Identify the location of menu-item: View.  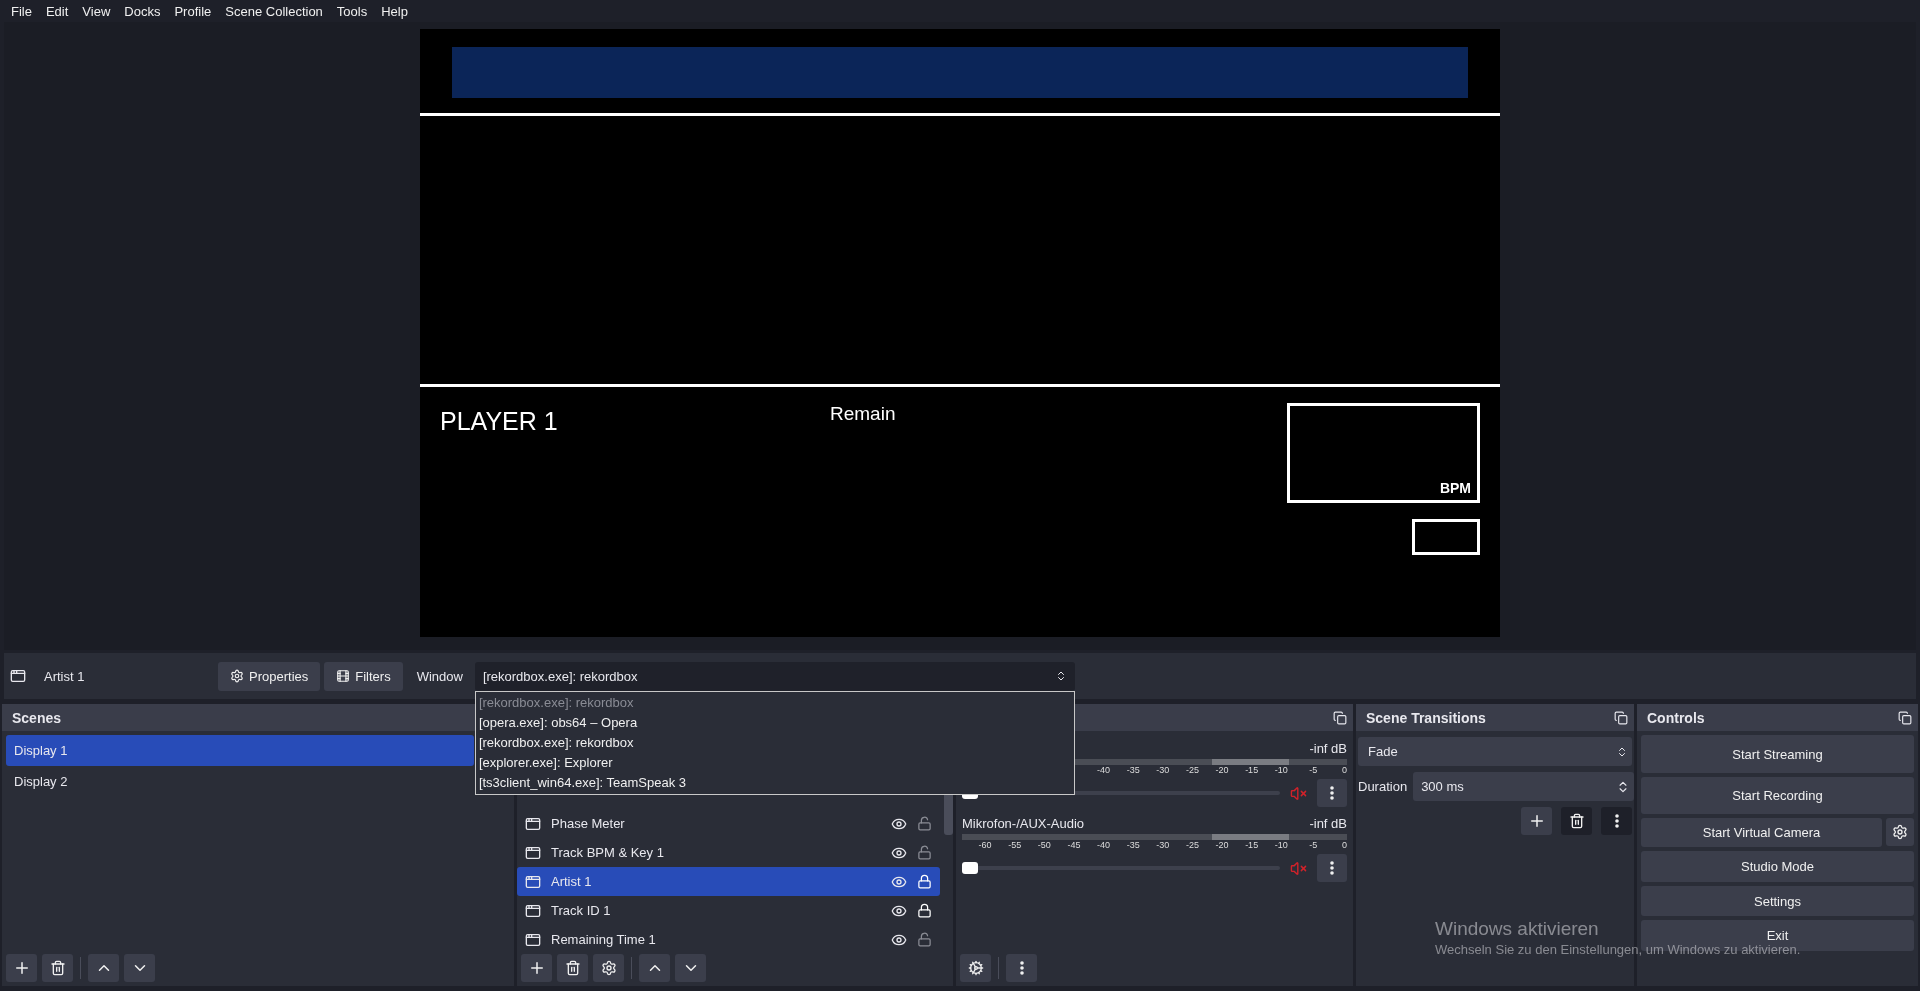
(96, 11).